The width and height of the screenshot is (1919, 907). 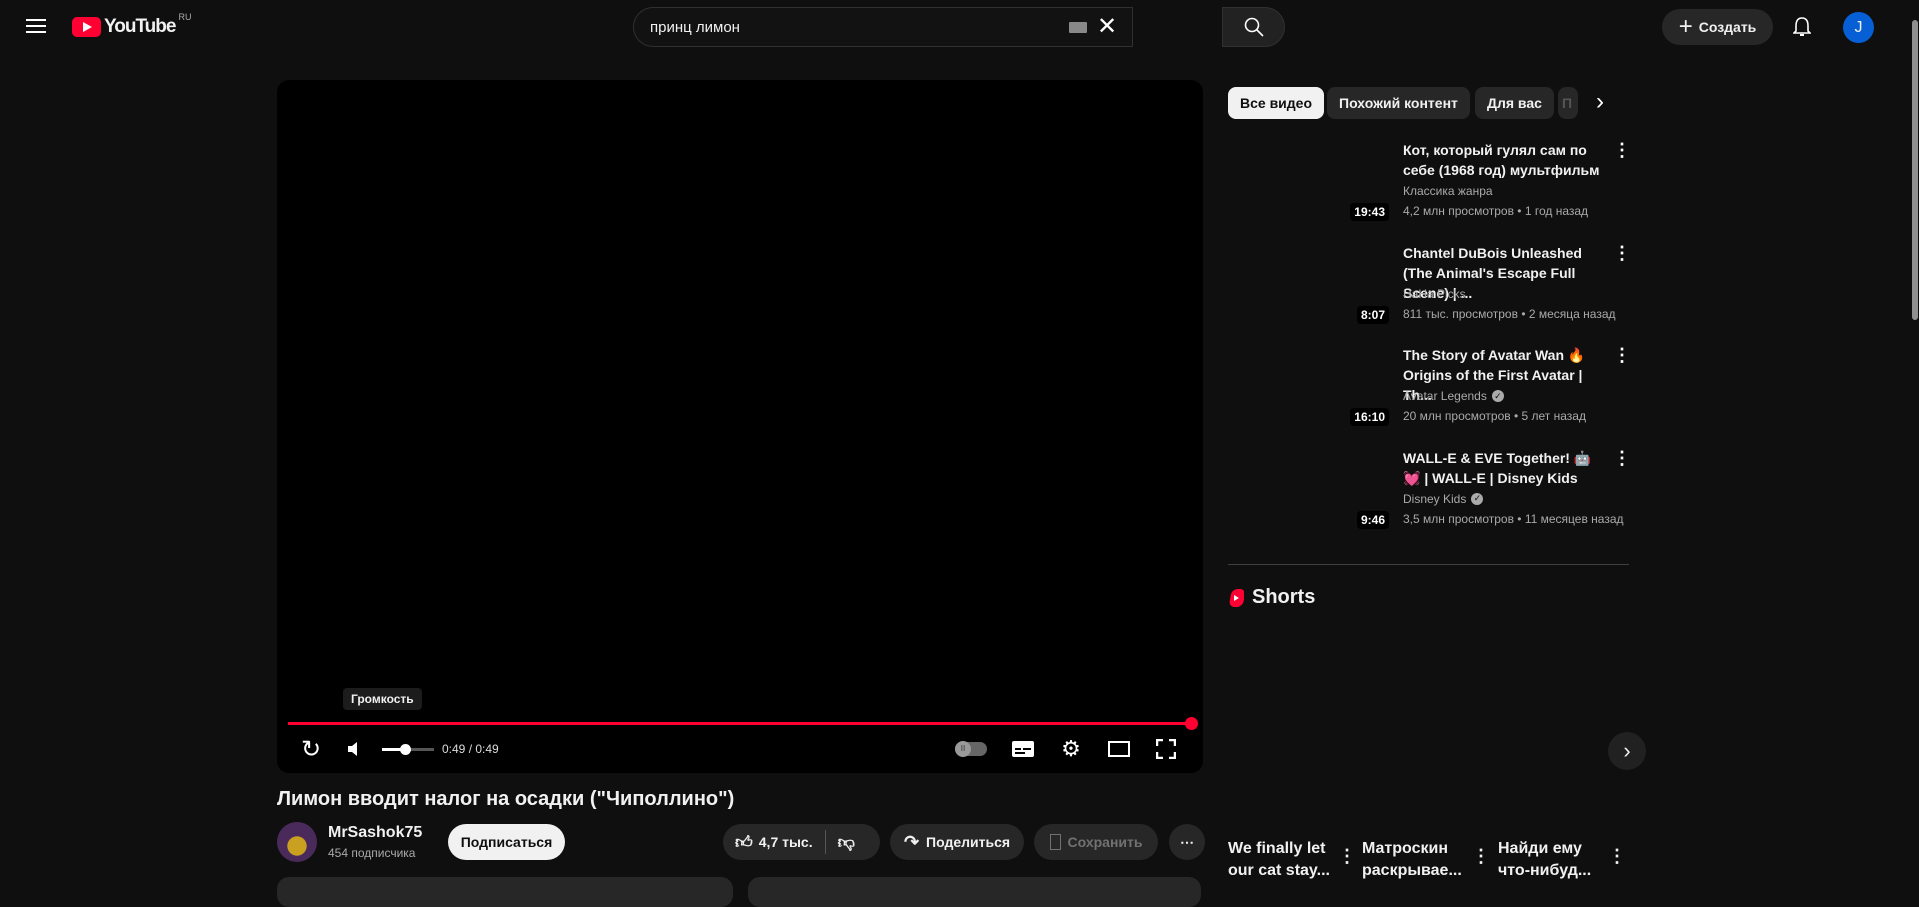 I want to click on subtitles-button, so click(x=1023, y=749).